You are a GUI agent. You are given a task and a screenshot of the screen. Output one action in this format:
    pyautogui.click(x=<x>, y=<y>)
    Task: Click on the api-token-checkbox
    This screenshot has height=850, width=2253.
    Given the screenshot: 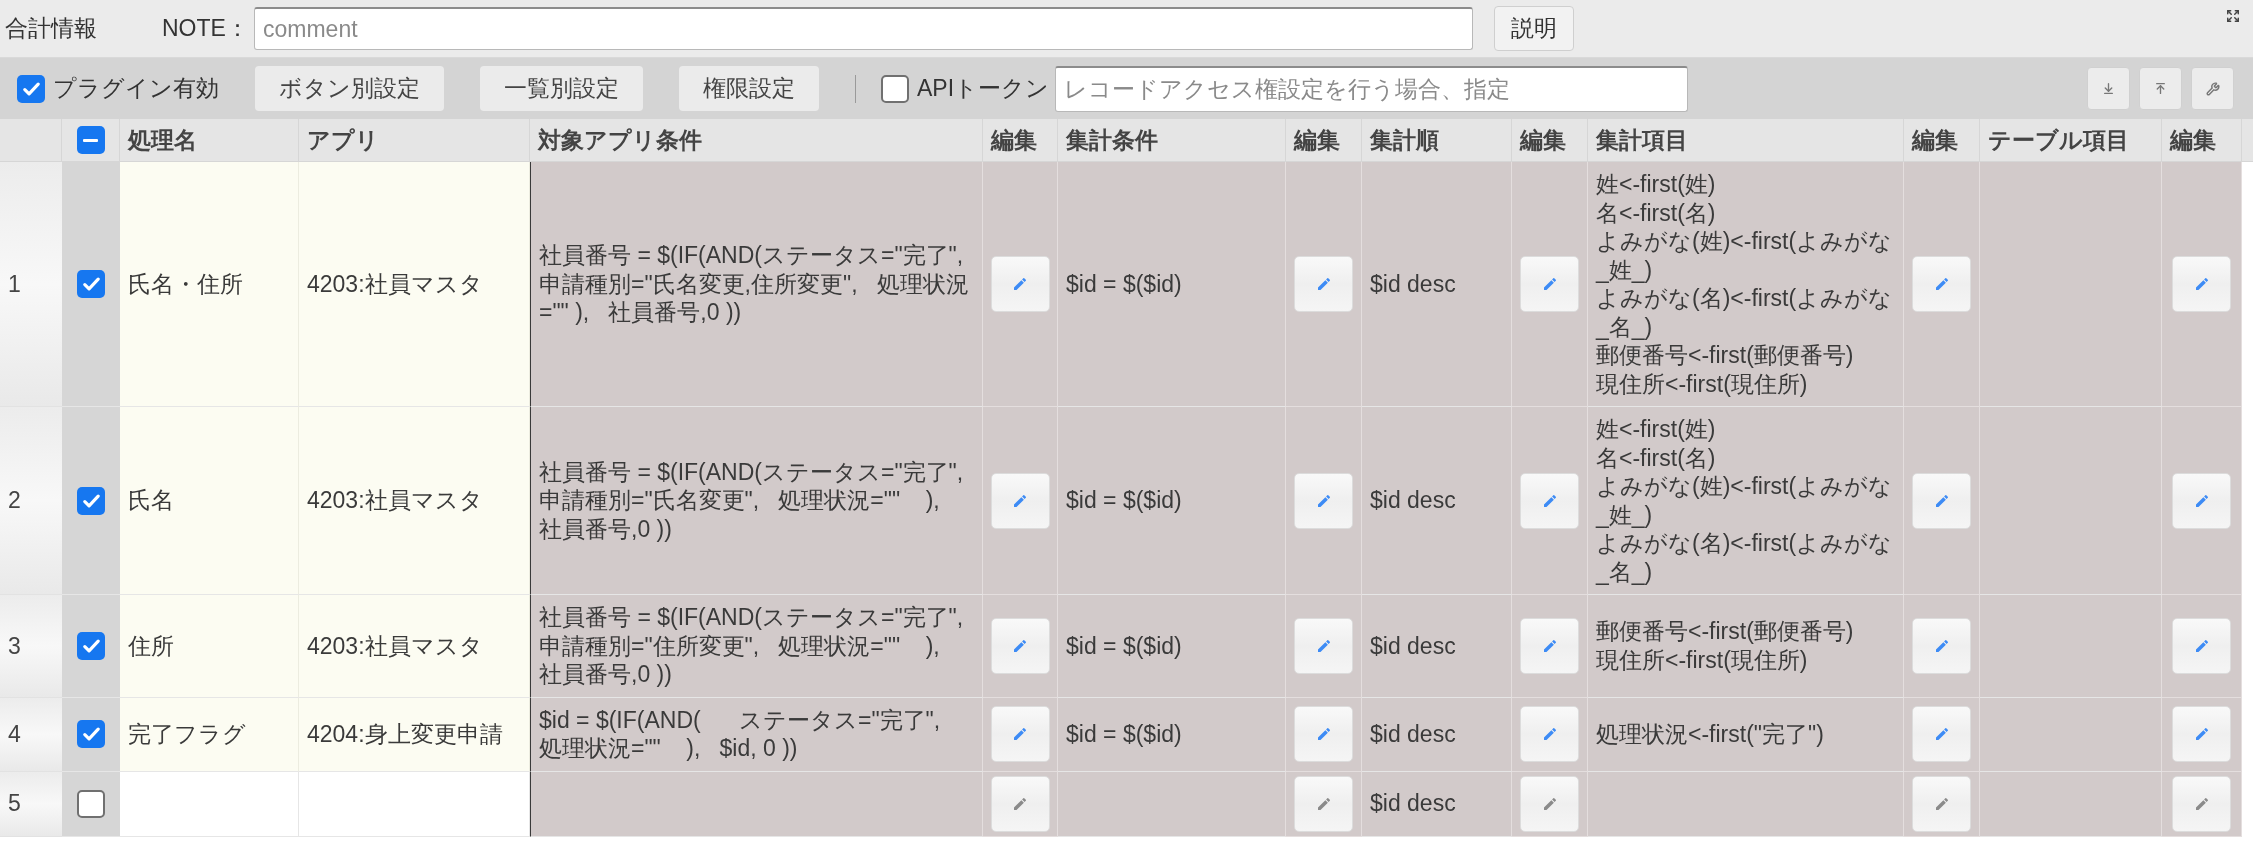 What is the action you would take?
    pyautogui.click(x=895, y=88)
    